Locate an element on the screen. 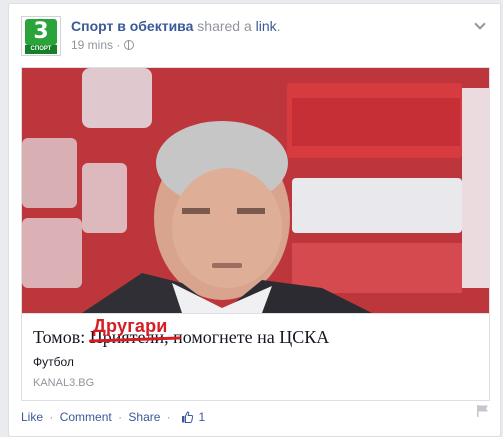 The width and height of the screenshot is (503, 437). like-button: Like is located at coordinates (32, 417).